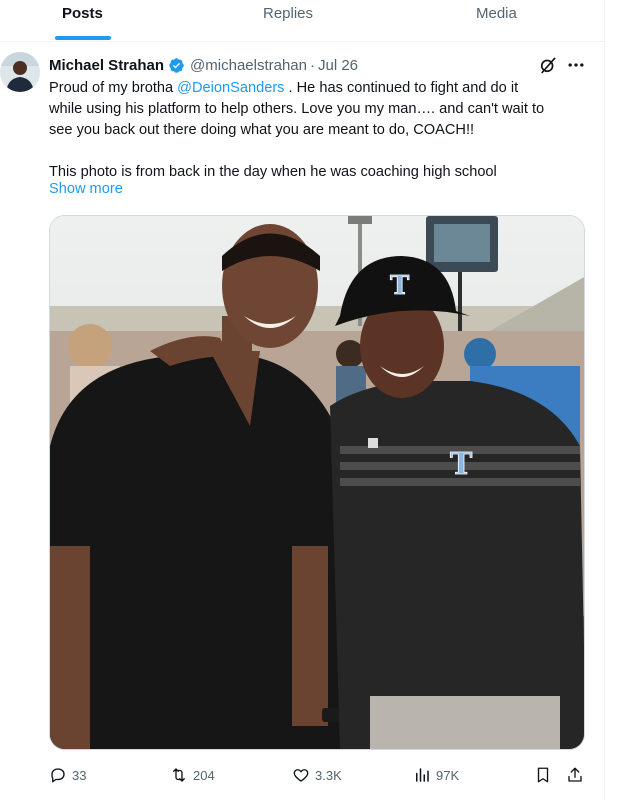 This screenshot has height=800, width=619. What do you see at coordinates (576, 65) in the screenshot?
I see `more-icon` at bounding box center [576, 65].